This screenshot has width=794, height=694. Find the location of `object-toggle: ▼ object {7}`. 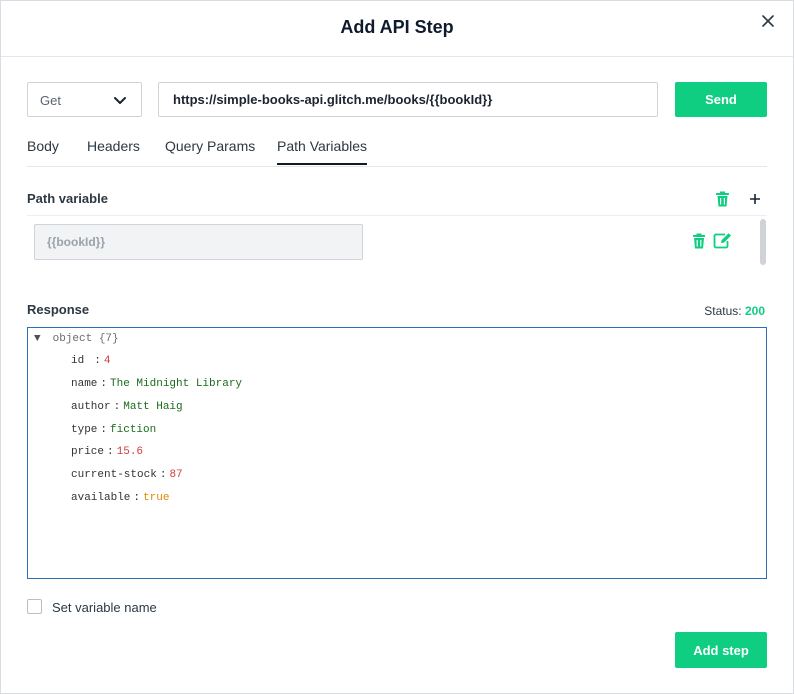

object-toggle: ▼ object {7} is located at coordinates (76, 339).